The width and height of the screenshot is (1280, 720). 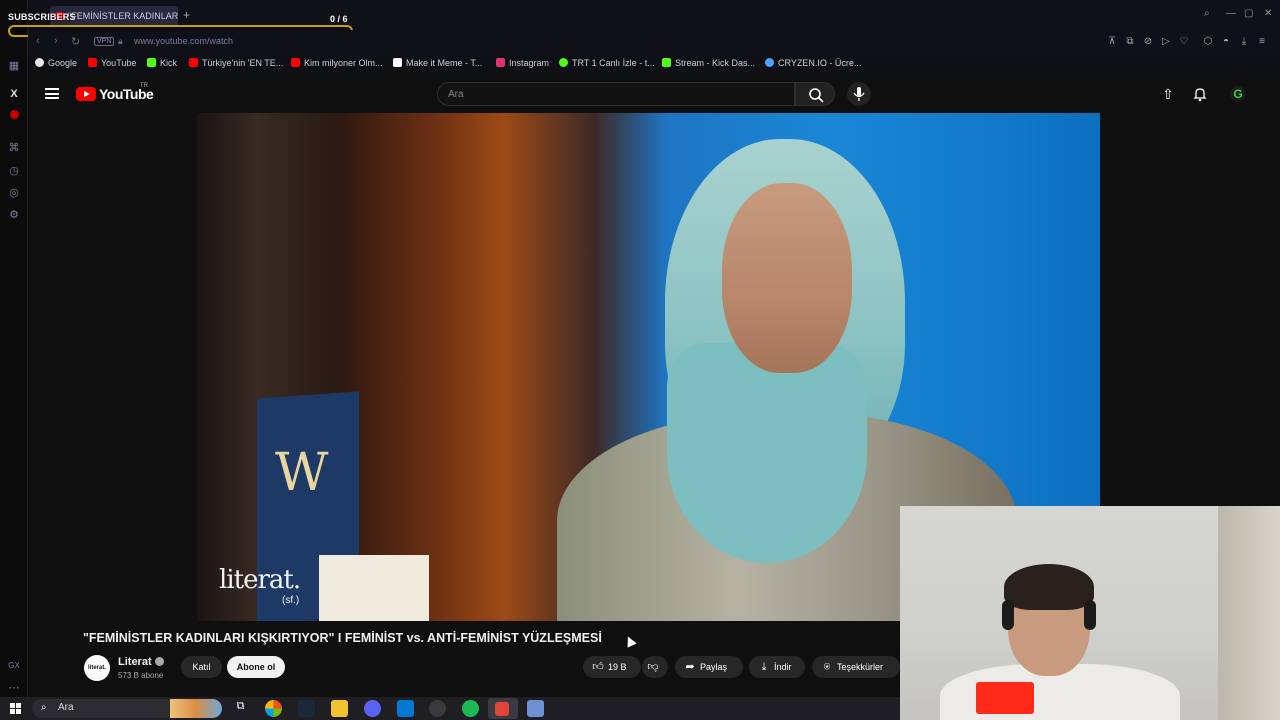 What do you see at coordinates (1148, 42) in the screenshot?
I see `adblock-icon: ⊘` at bounding box center [1148, 42].